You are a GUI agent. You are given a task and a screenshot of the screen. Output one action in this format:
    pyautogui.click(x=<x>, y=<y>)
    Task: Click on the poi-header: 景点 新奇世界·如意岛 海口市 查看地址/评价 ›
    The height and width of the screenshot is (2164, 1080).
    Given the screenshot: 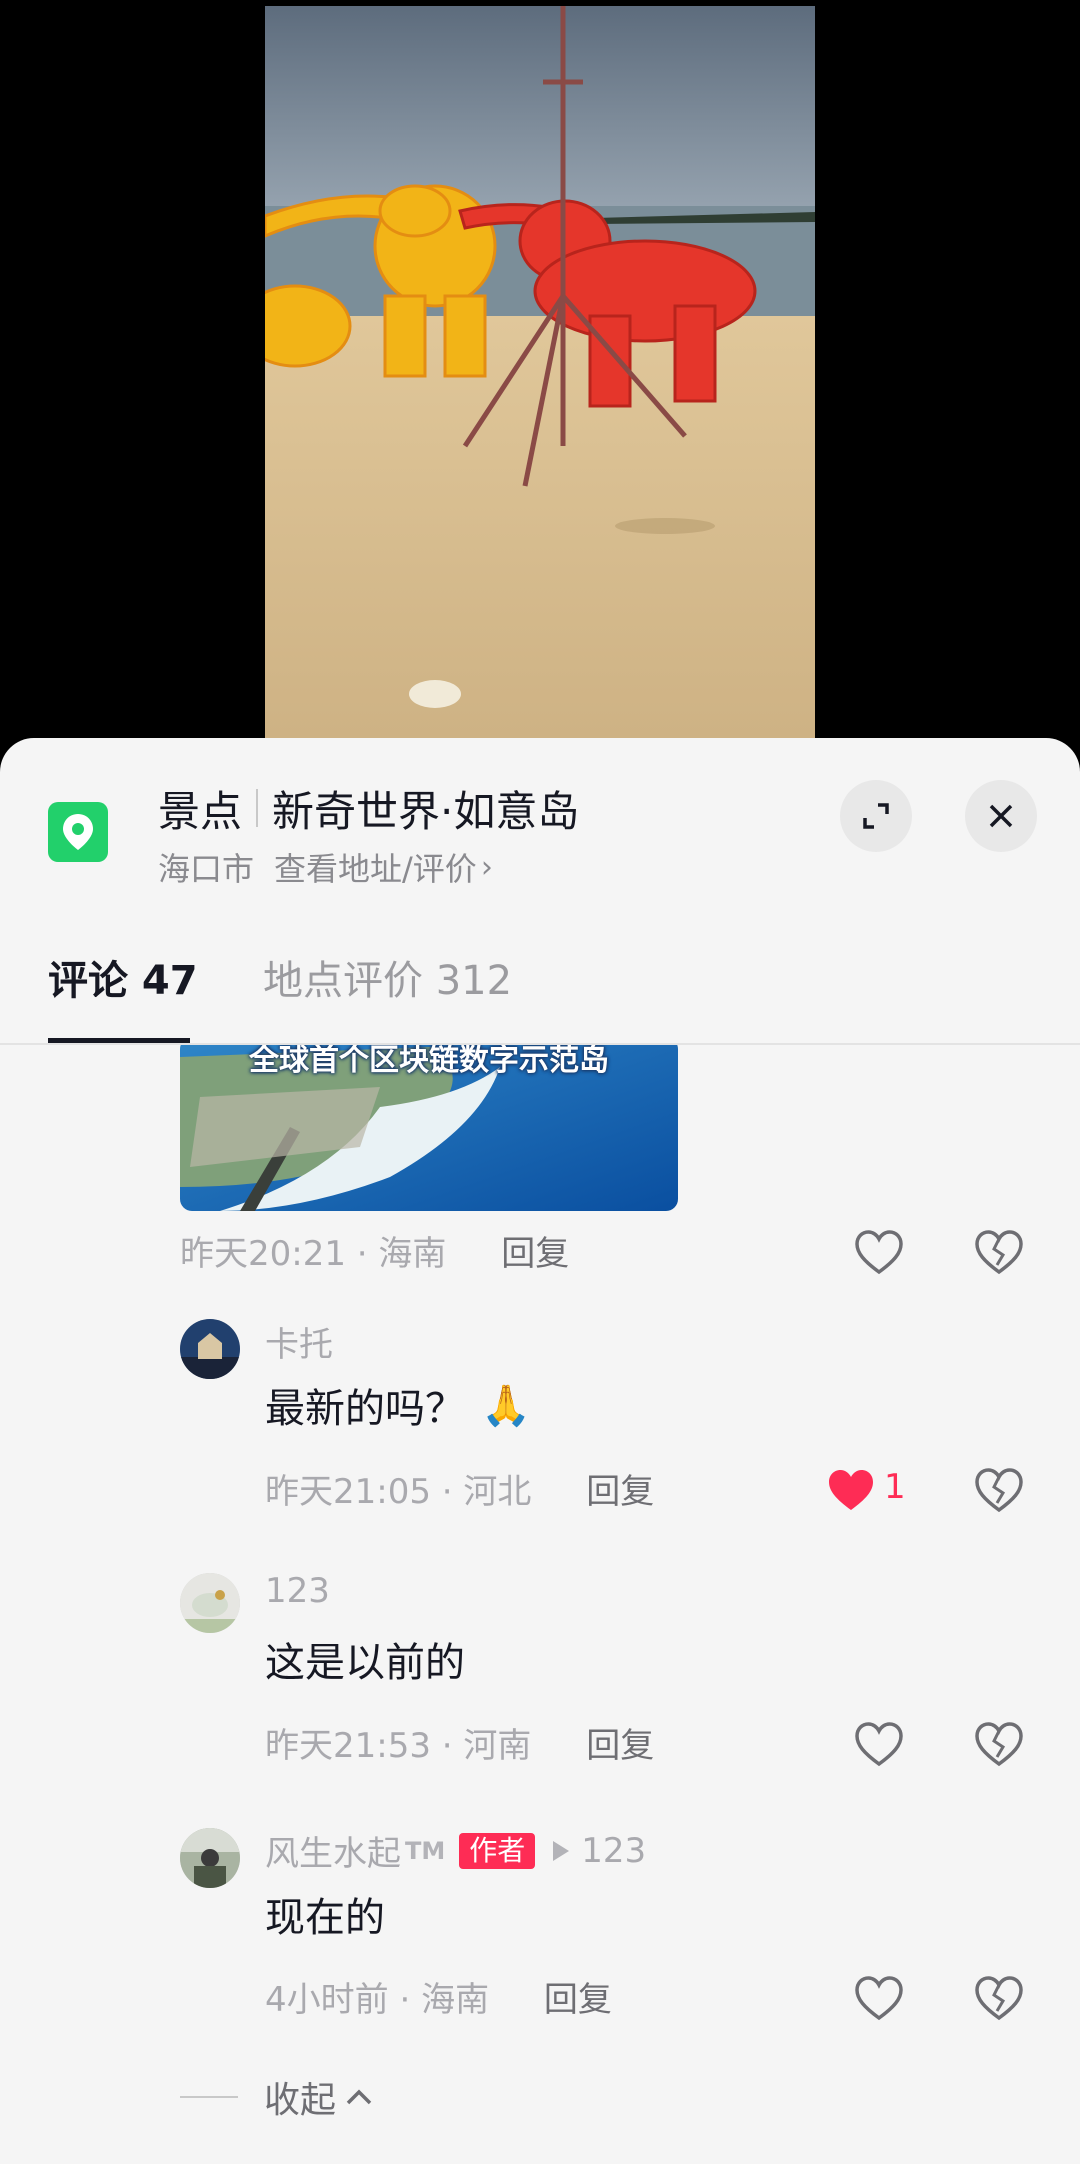 What is the action you would take?
    pyautogui.click(x=540, y=818)
    